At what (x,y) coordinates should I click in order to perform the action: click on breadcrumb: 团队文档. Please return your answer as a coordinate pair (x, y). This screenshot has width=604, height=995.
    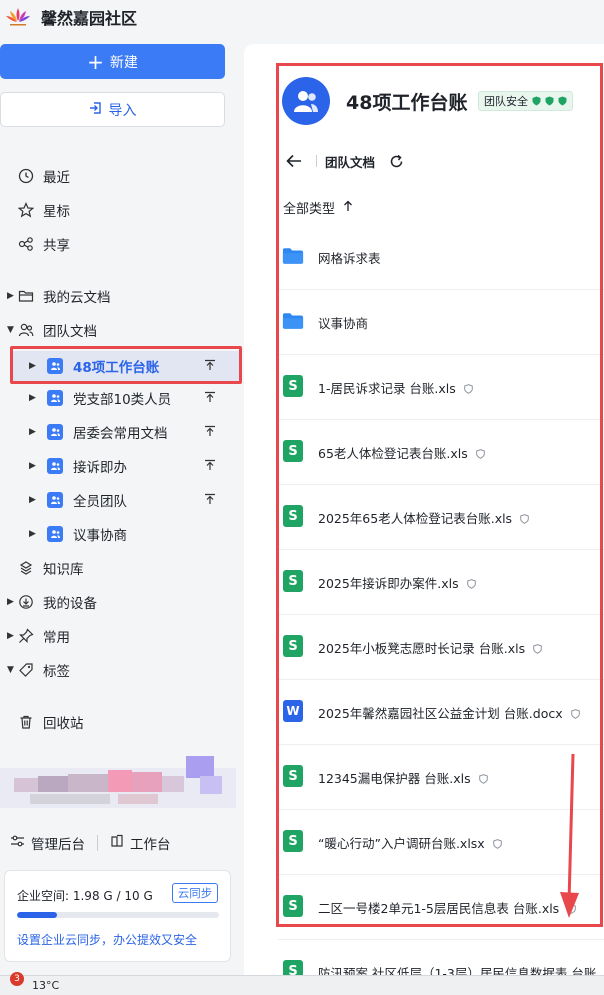
    Looking at the image, I should click on (350, 161).